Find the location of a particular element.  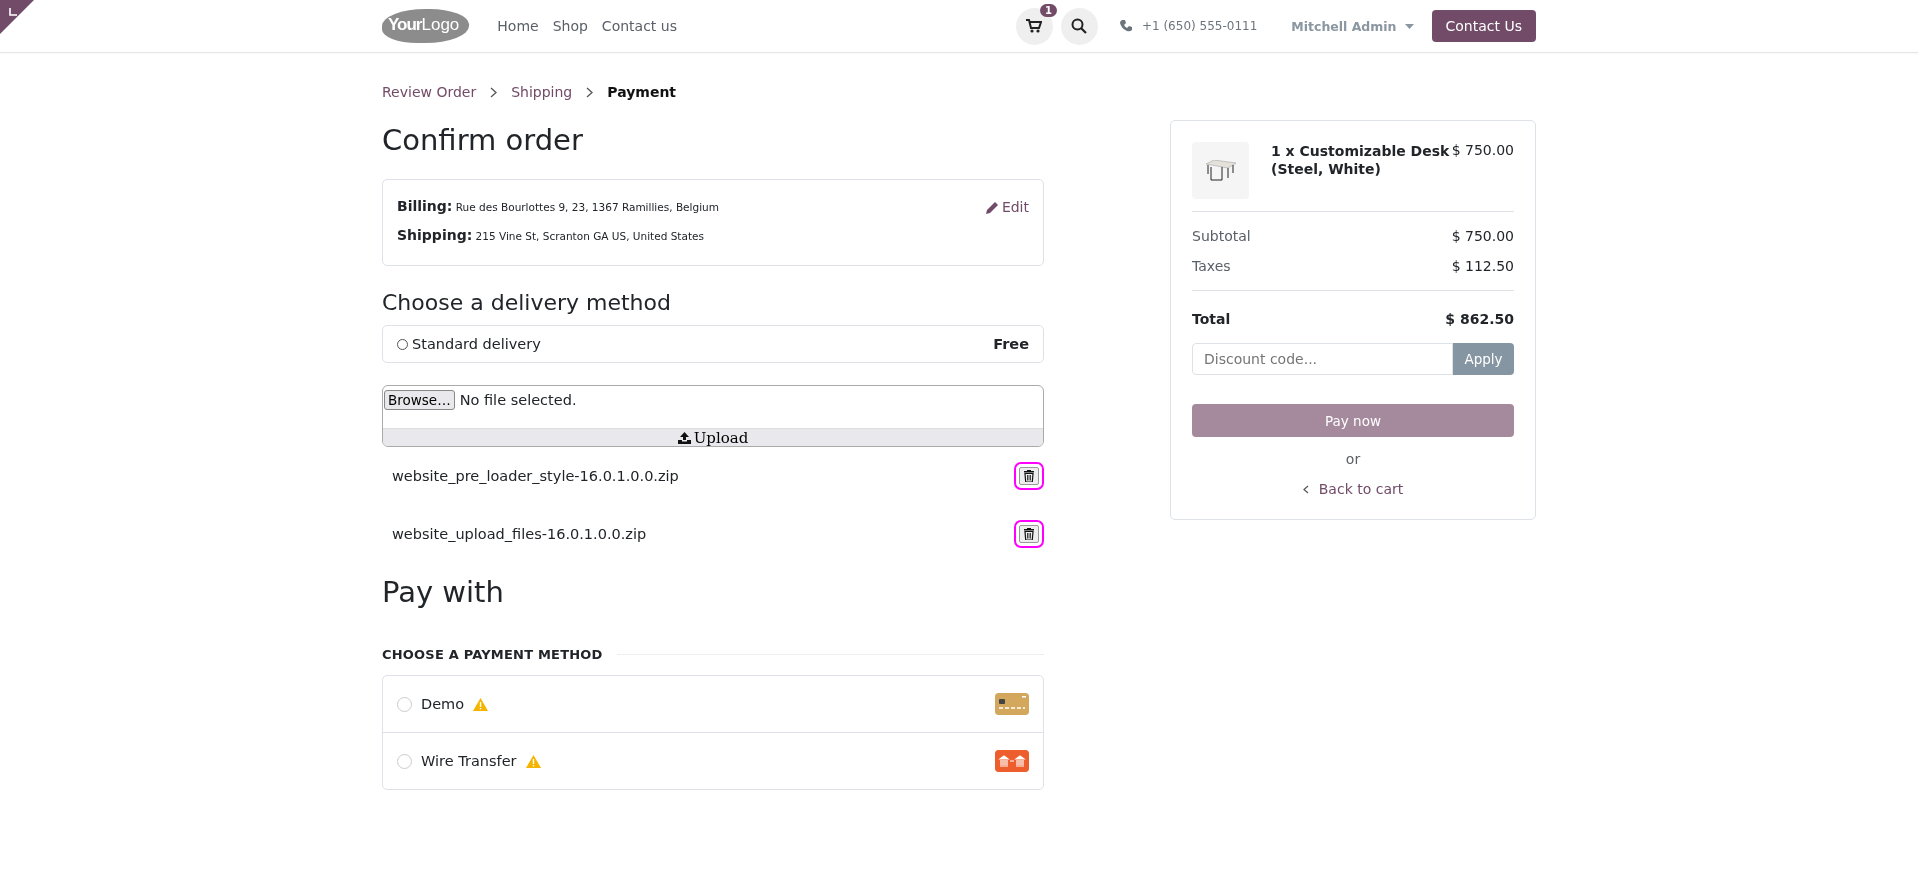

breadcrumb-link: Review Order is located at coordinates (429, 92).